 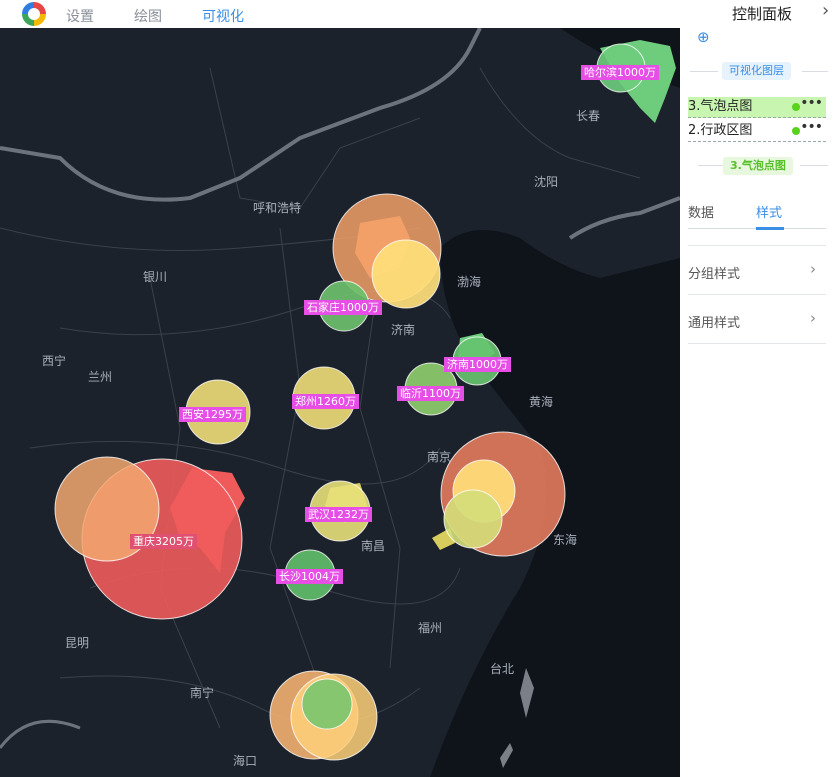 I want to click on city-label: 昆明, so click(x=77, y=643).